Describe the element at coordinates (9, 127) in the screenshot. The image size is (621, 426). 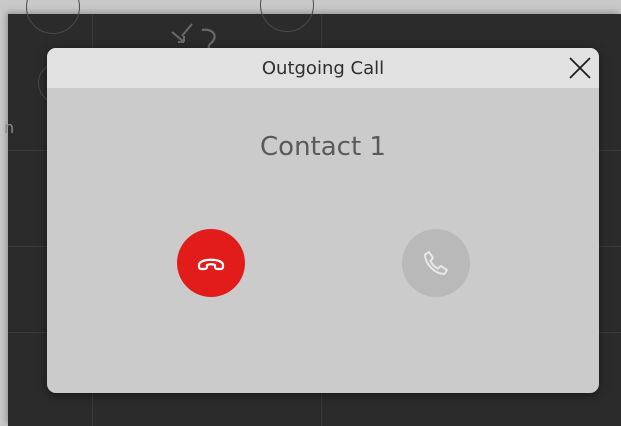
I see `background-label: n` at that location.